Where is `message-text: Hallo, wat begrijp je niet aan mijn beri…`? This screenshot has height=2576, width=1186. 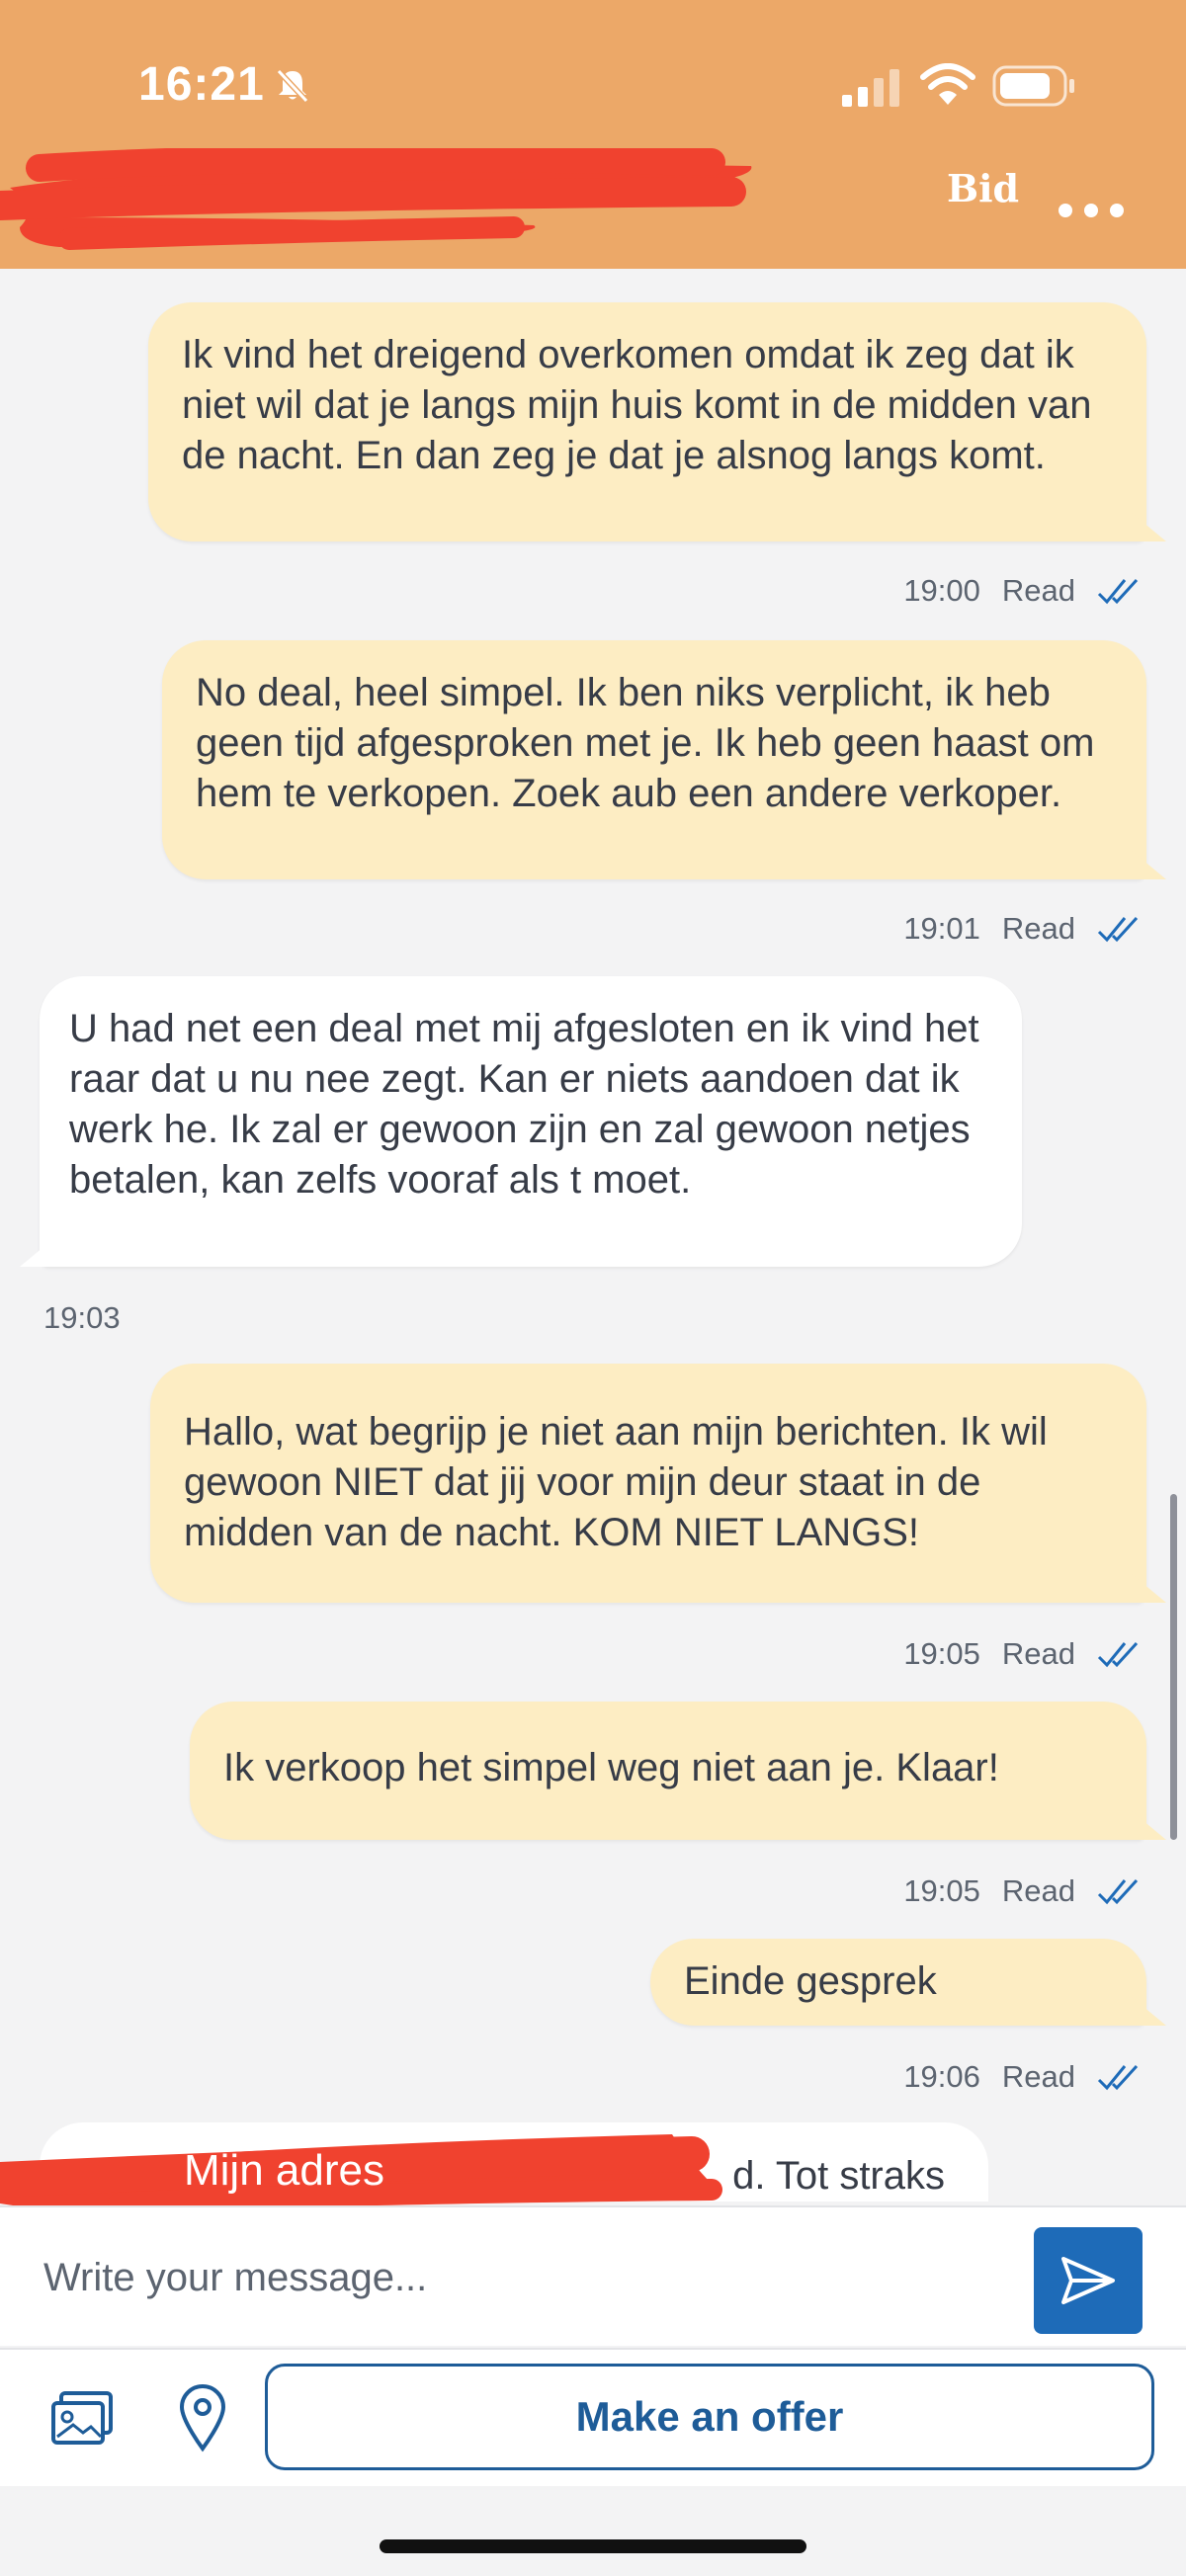 message-text: Hallo, wat begrijp je niet aan mijn beri… is located at coordinates (616, 1482).